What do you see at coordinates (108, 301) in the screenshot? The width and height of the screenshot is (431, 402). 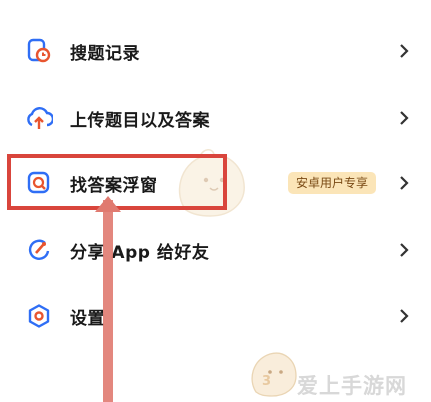 I see `annotation-arrow-shaft` at bounding box center [108, 301].